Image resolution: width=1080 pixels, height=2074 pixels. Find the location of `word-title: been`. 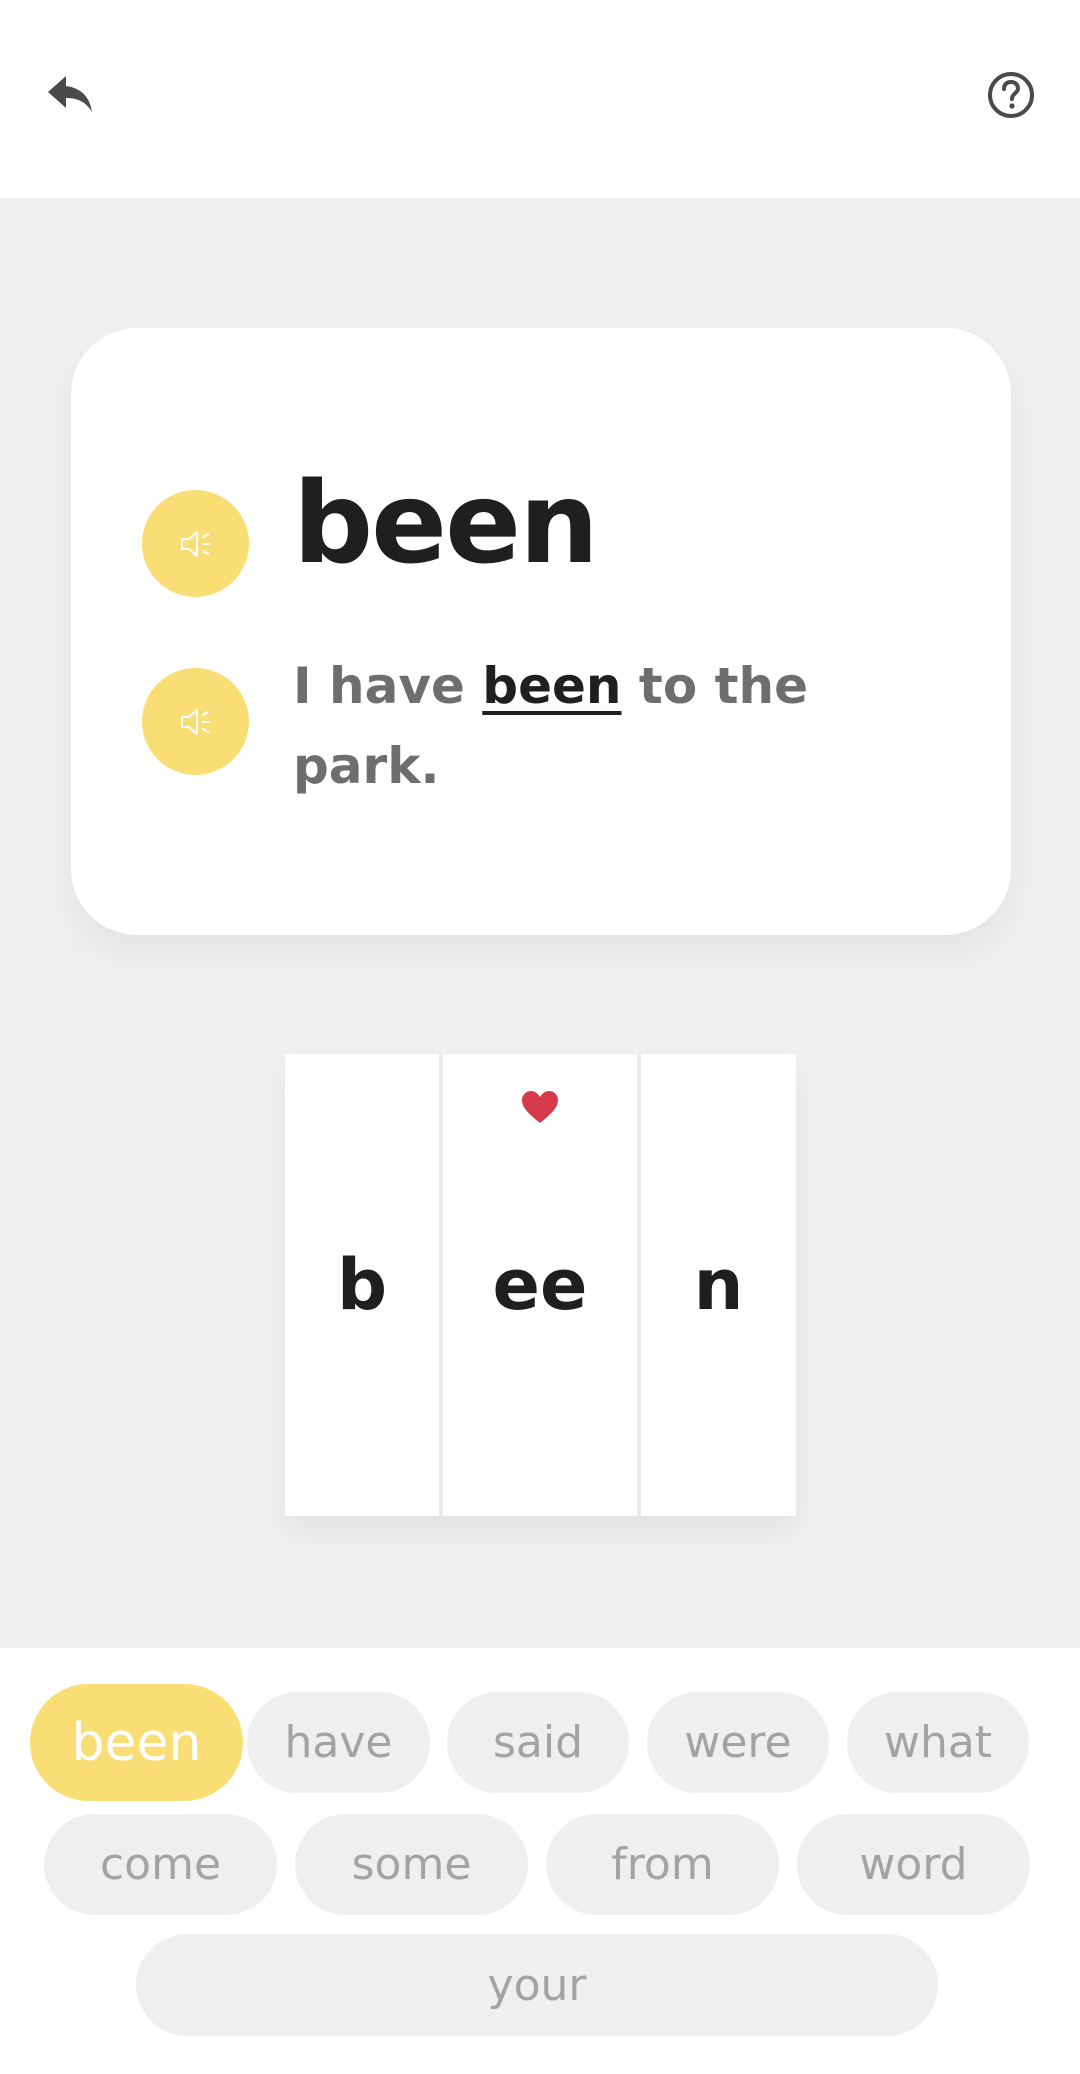

word-title: been is located at coordinates (446, 524).